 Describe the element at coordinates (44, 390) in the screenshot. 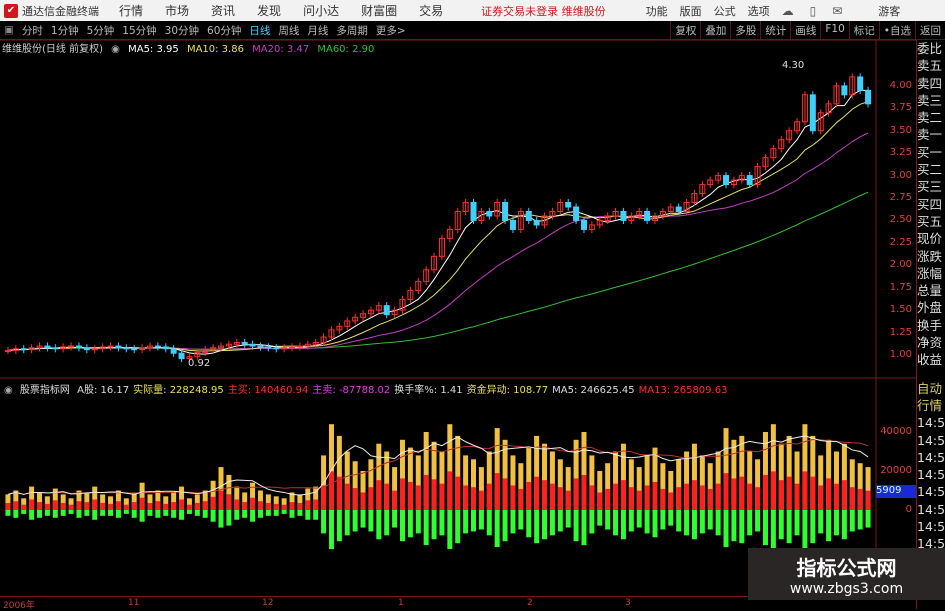

I see `indicator-name: 股票指标网` at that location.